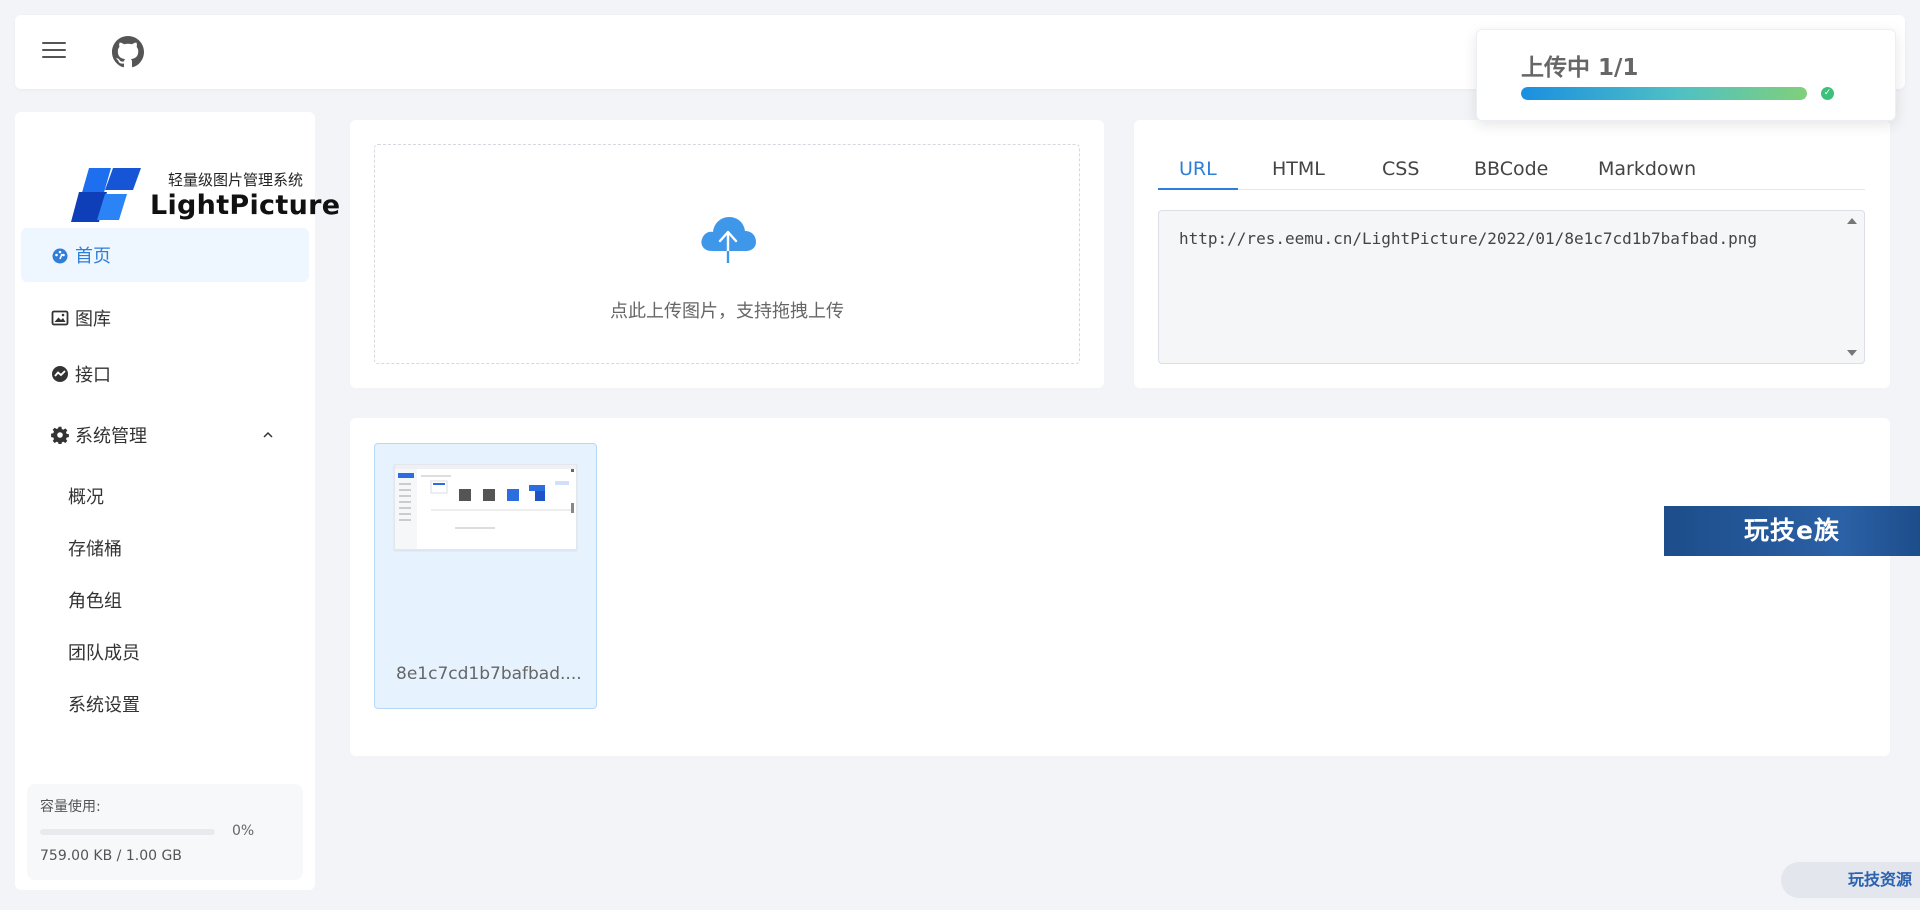 The height and width of the screenshot is (910, 1920). What do you see at coordinates (86, 496) in the screenshot?
I see `sidebar-subitem-overview: 概况` at bounding box center [86, 496].